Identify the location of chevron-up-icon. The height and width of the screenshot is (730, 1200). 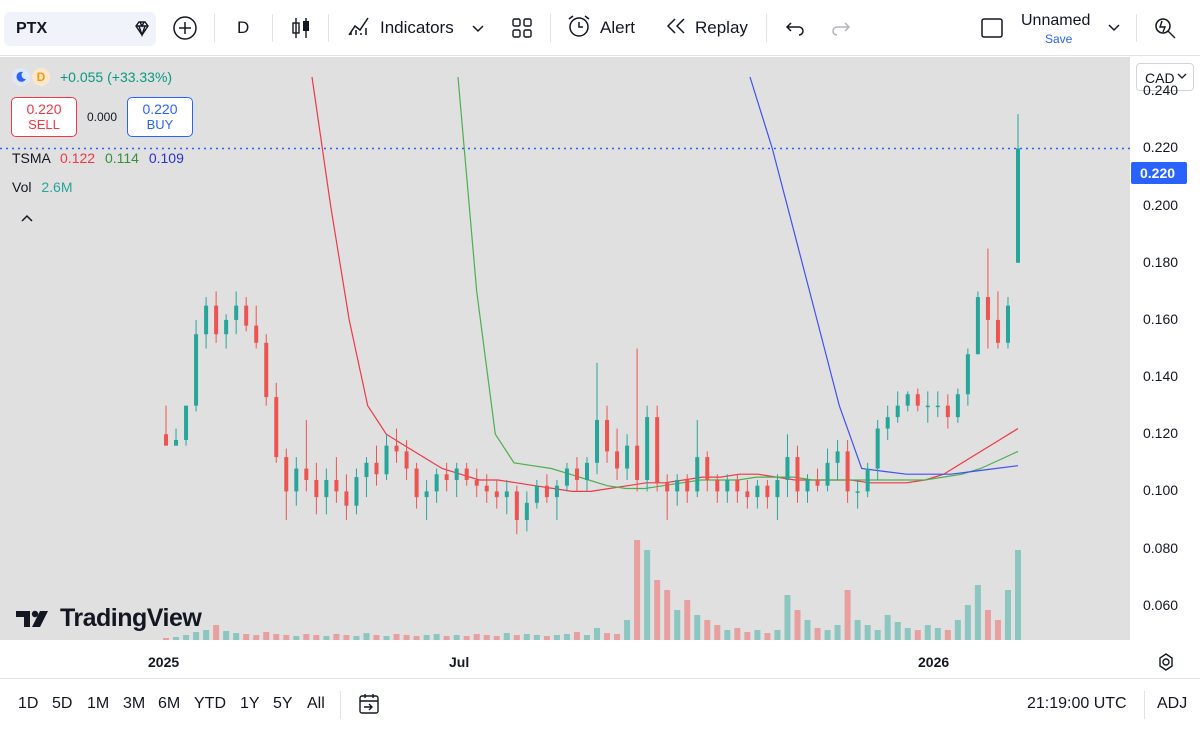
(27, 218).